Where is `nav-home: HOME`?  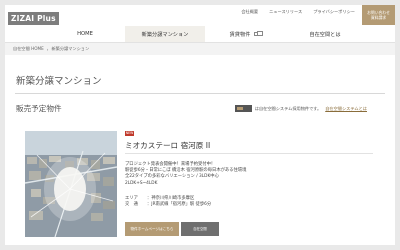
nav-home: HOME is located at coordinates (85, 34).